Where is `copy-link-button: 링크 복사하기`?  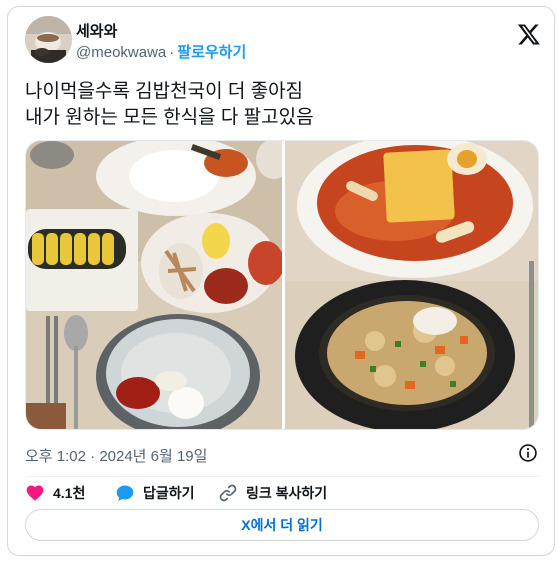
copy-link-button: 링크 복사하기 is located at coordinates (272, 493).